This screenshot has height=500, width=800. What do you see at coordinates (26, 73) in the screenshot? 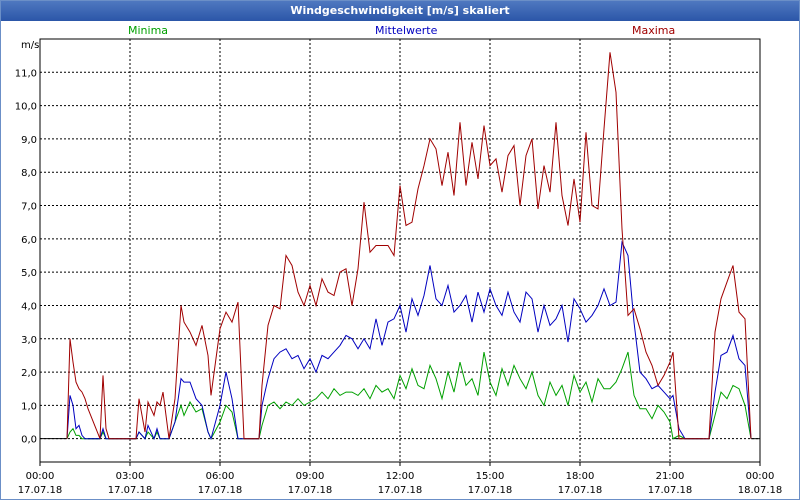
I see `y-tick-label: 11,0` at bounding box center [26, 73].